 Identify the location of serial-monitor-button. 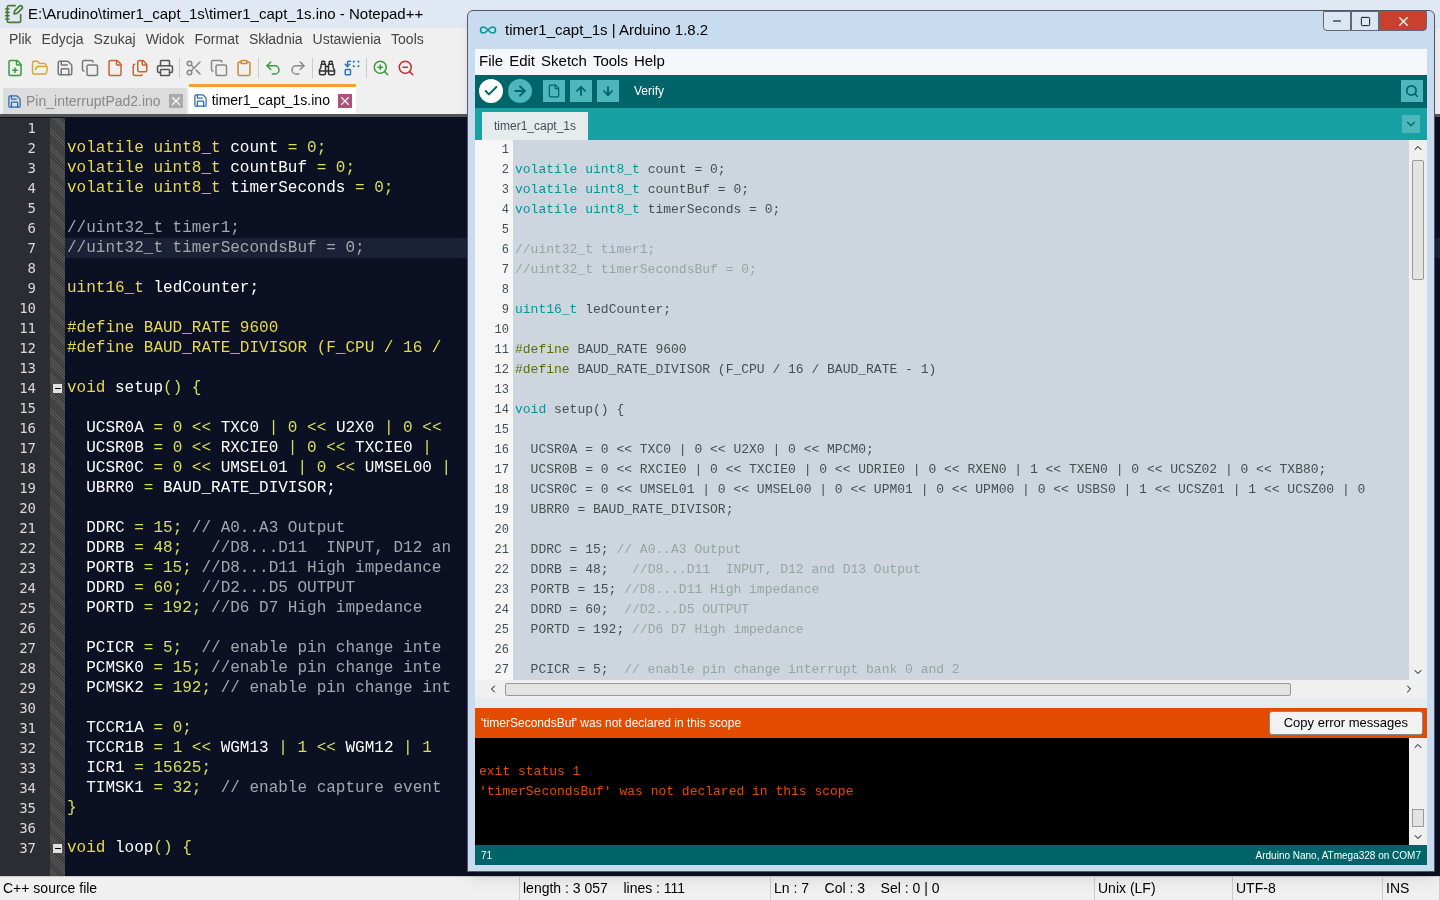
(1412, 91).